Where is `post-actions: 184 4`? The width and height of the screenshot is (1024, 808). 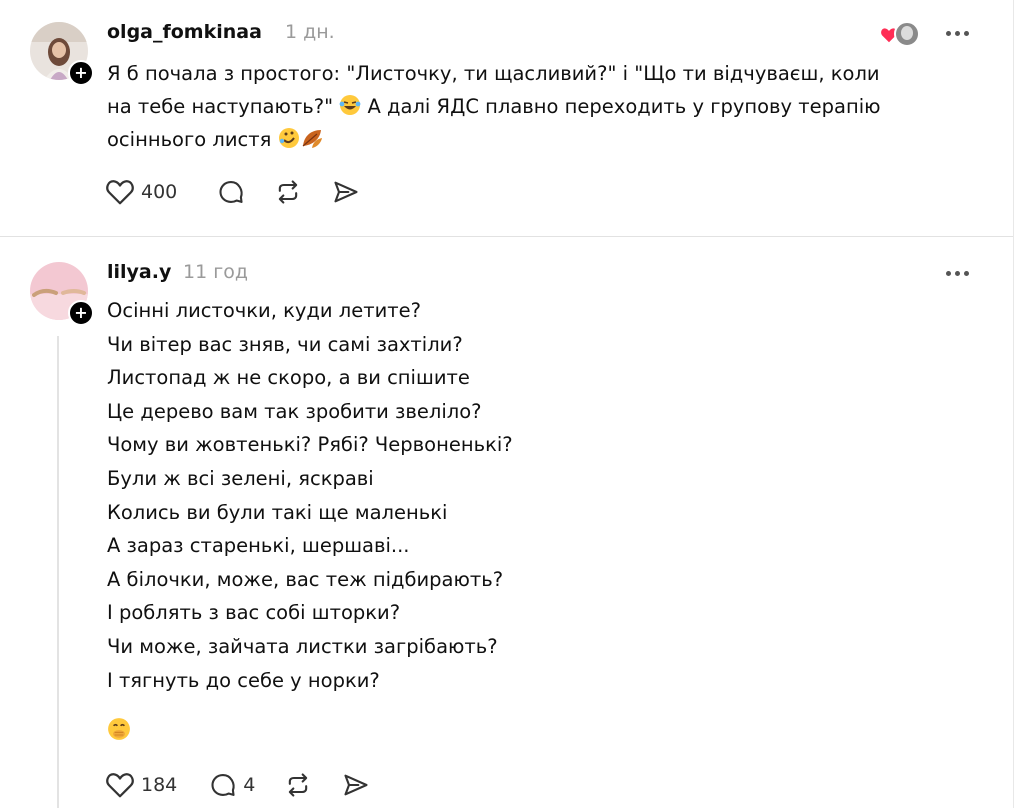 post-actions: 184 4 is located at coordinates (252, 785).